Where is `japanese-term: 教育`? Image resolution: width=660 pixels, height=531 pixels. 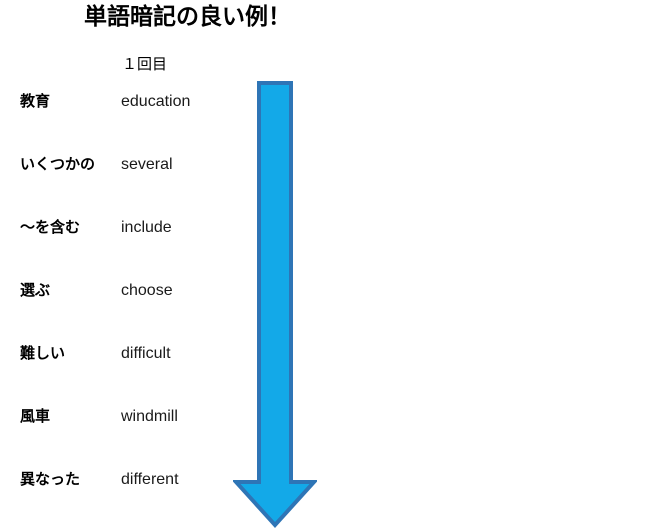 japanese-term: 教育 is located at coordinates (35, 101).